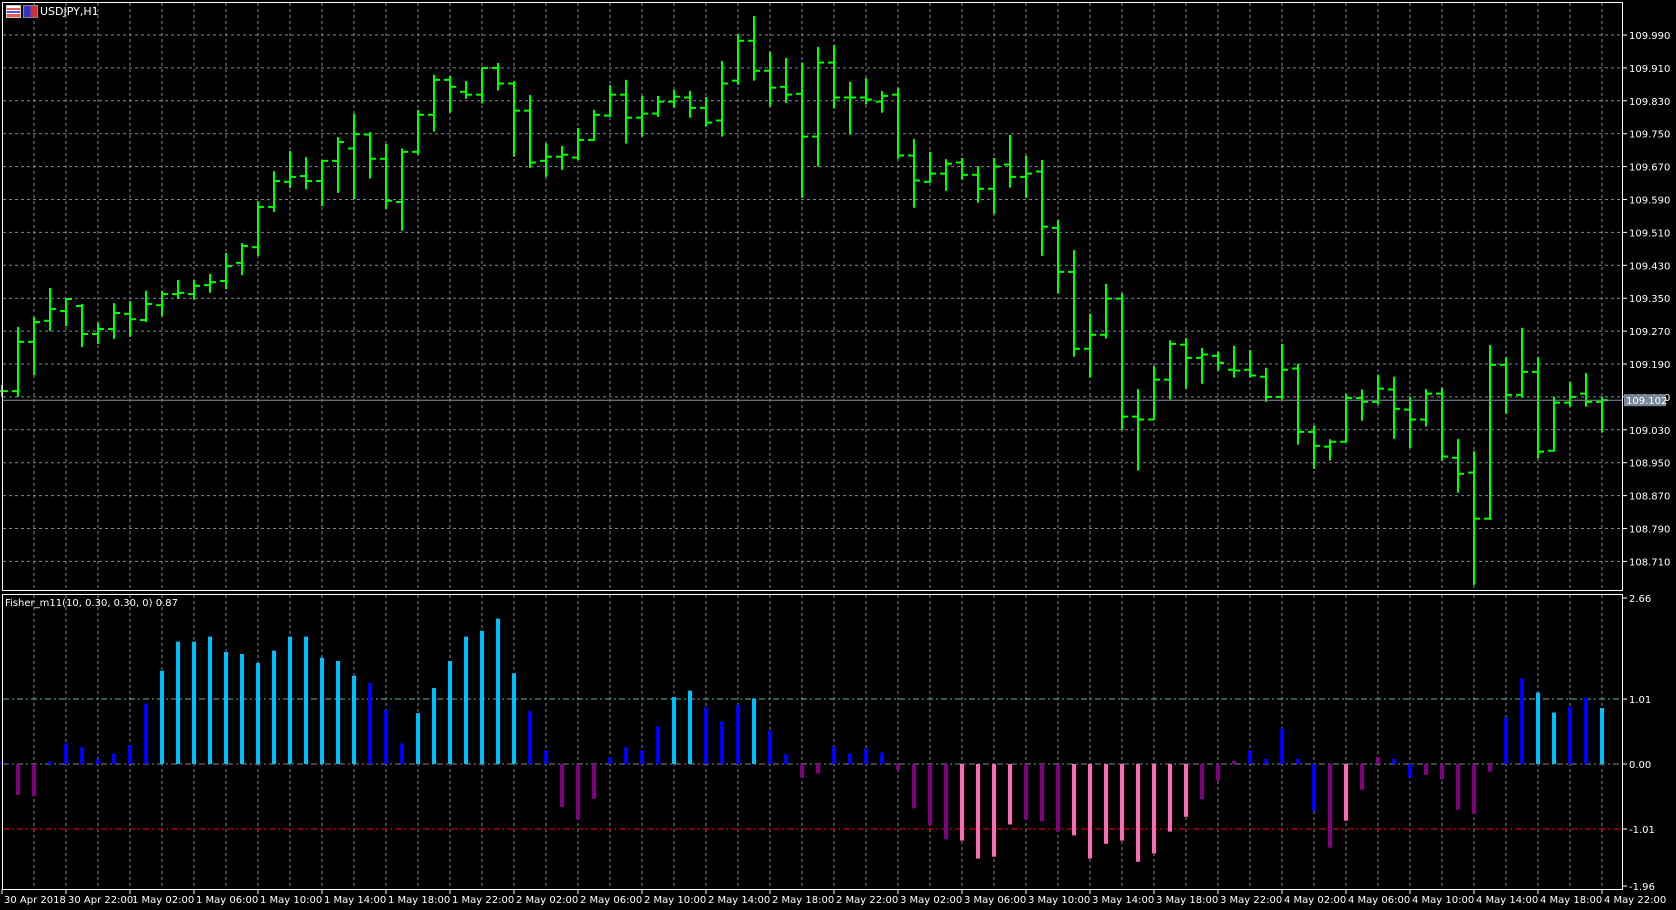  I want to click on time-tick-label: 1 May 06:00, so click(227, 900).